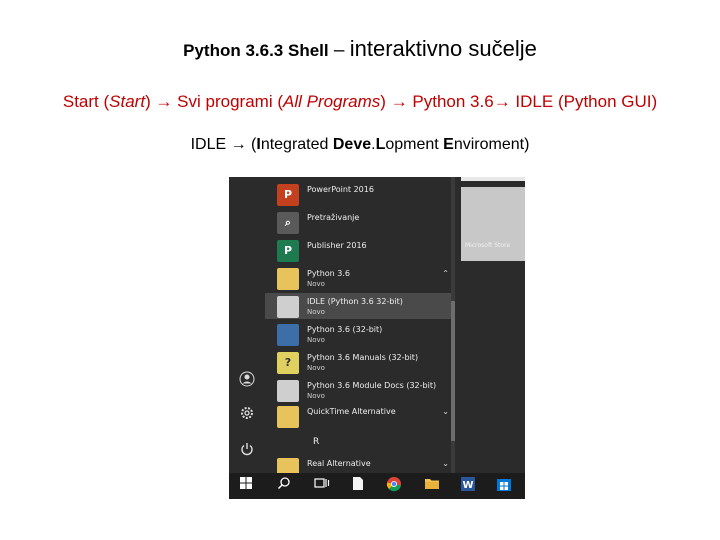 The width and height of the screenshot is (720, 540). What do you see at coordinates (380, 144) in the screenshot?
I see `idle-letter-l: L` at bounding box center [380, 144].